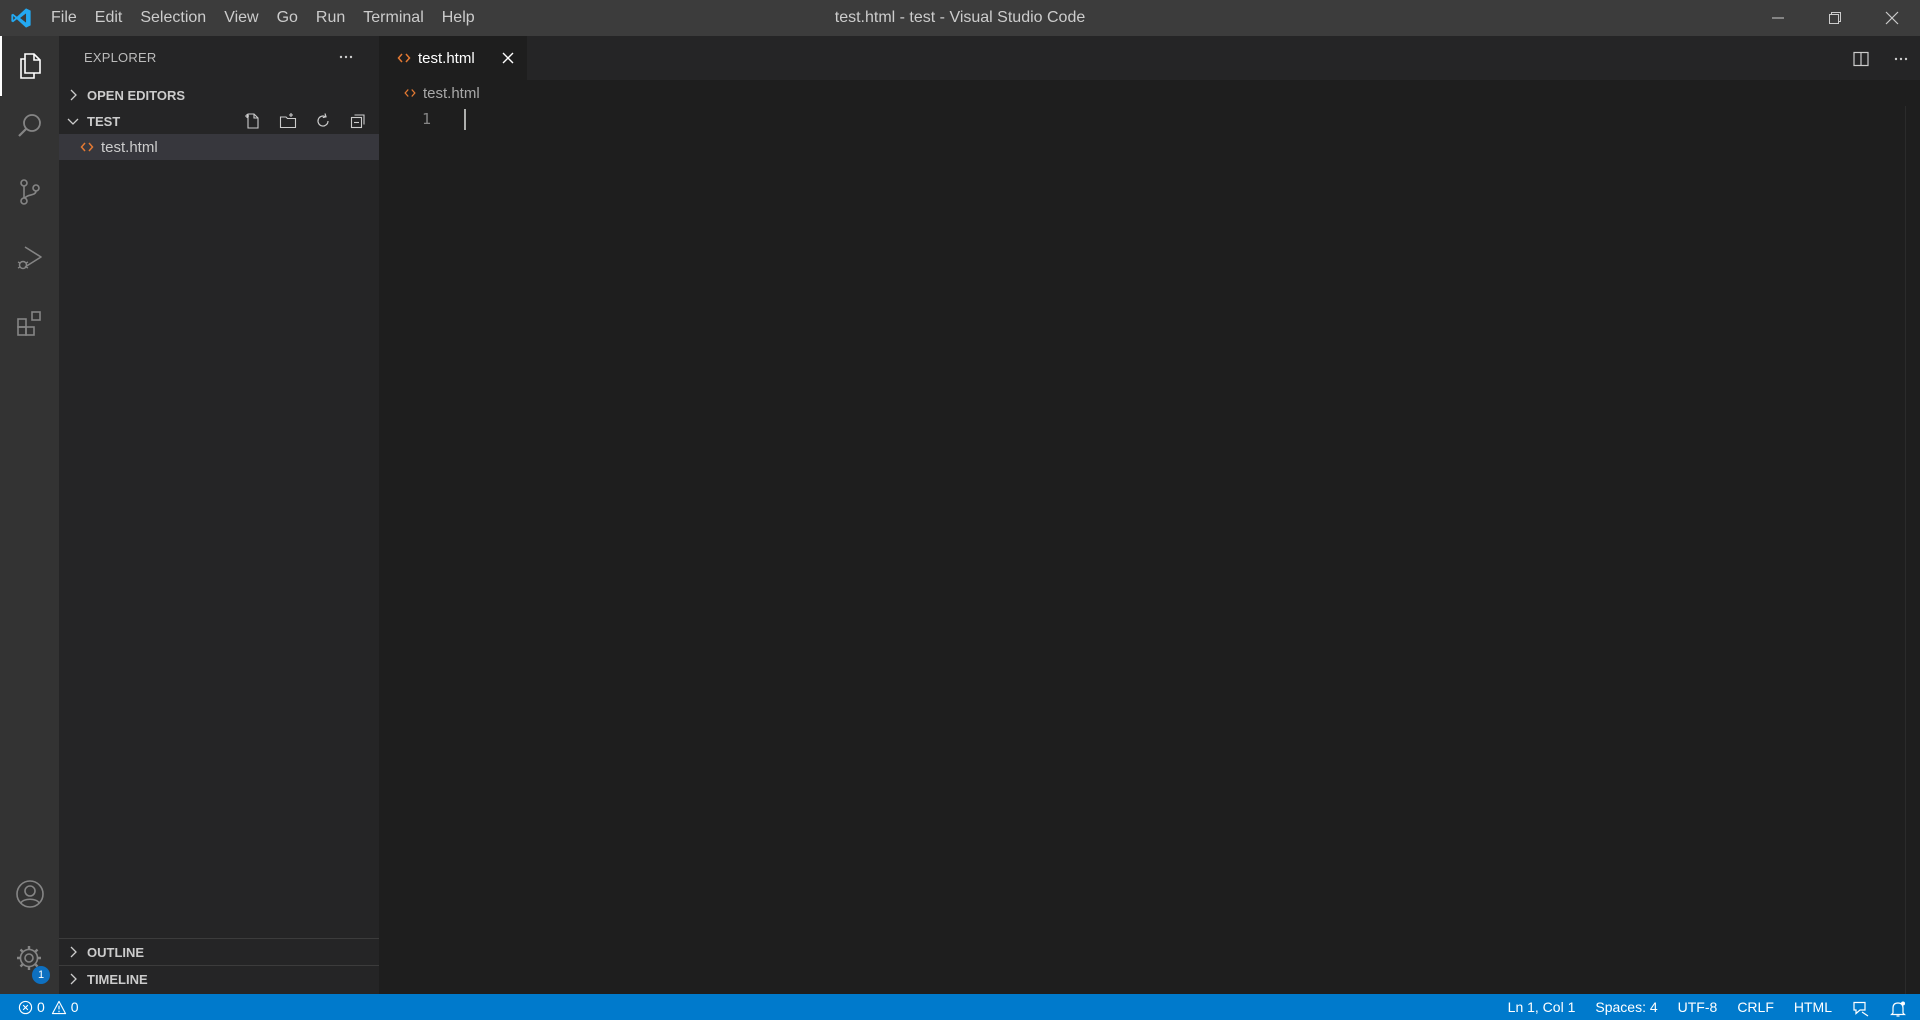 The width and height of the screenshot is (1920, 1020). Describe the element at coordinates (74, 1007) in the screenshot. I see `warning-count: 0` at that location.